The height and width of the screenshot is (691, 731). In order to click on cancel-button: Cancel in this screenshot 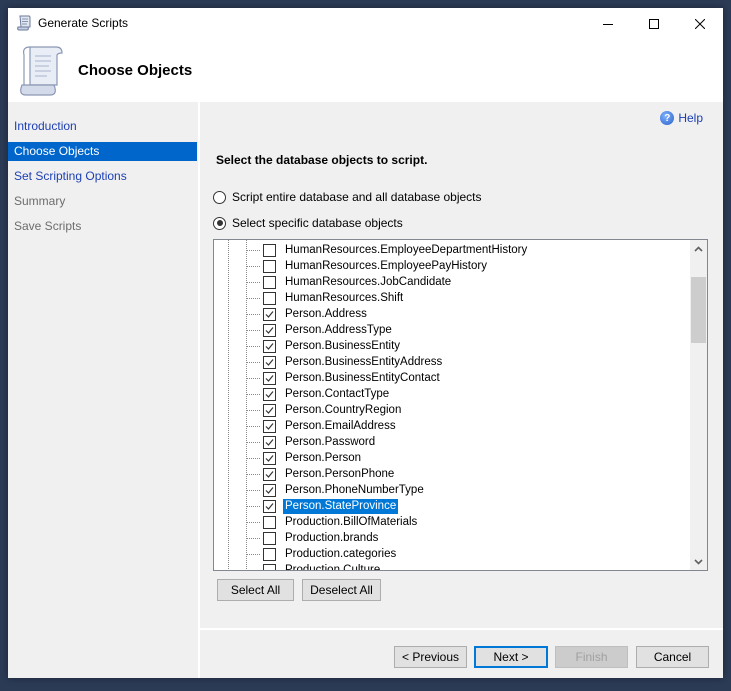, I will do `click(672, 657)`.